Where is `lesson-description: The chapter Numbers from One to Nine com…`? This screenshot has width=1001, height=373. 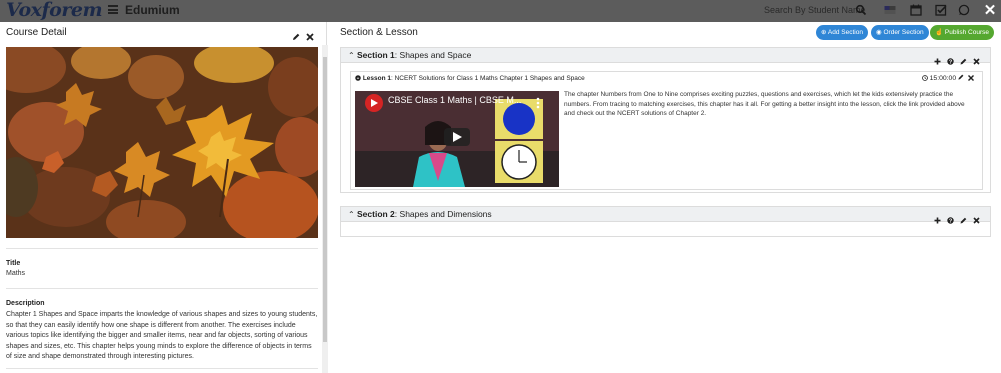 lesson-description: The chapter Numbers from One to Nine com… is located at coordinates (764, 104).